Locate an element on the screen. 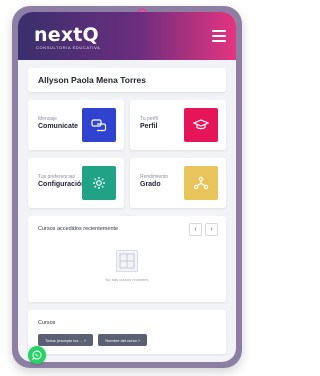  card-subtitle: Mensaje is located at coordinates (47, 119).